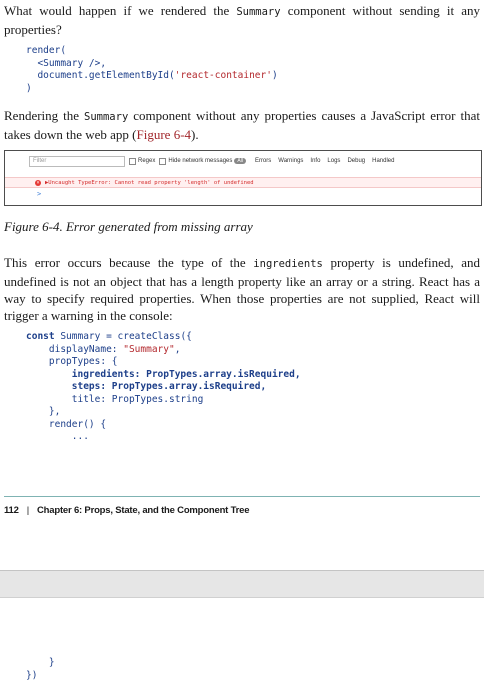  Describe the element at coordinates (321, 161) in the screenshot. I see `log-level-filters: Errors Warnings Info Logs Debug Handled` at that location.